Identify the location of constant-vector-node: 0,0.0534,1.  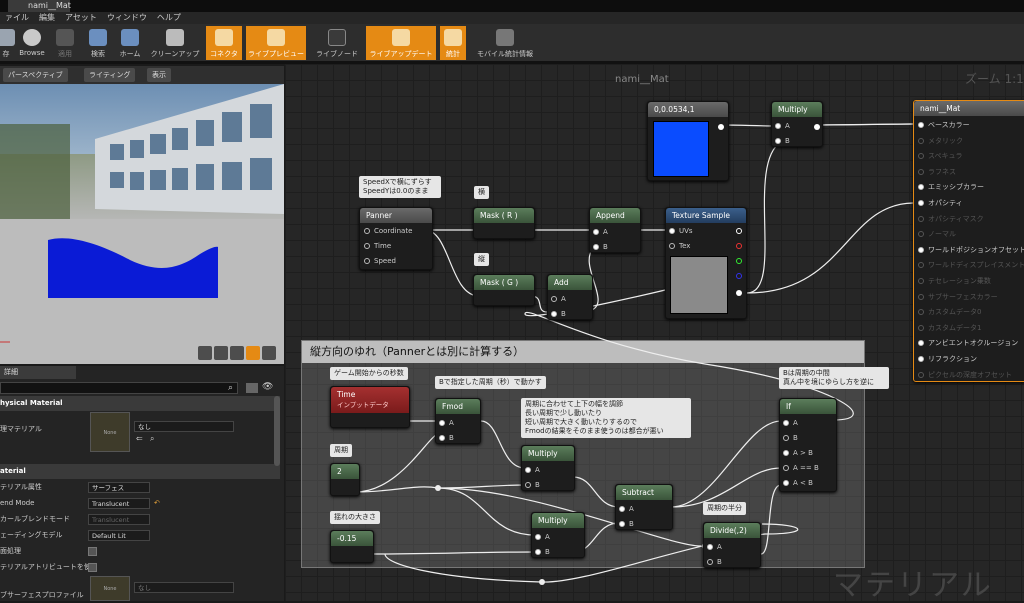
(688, 141).